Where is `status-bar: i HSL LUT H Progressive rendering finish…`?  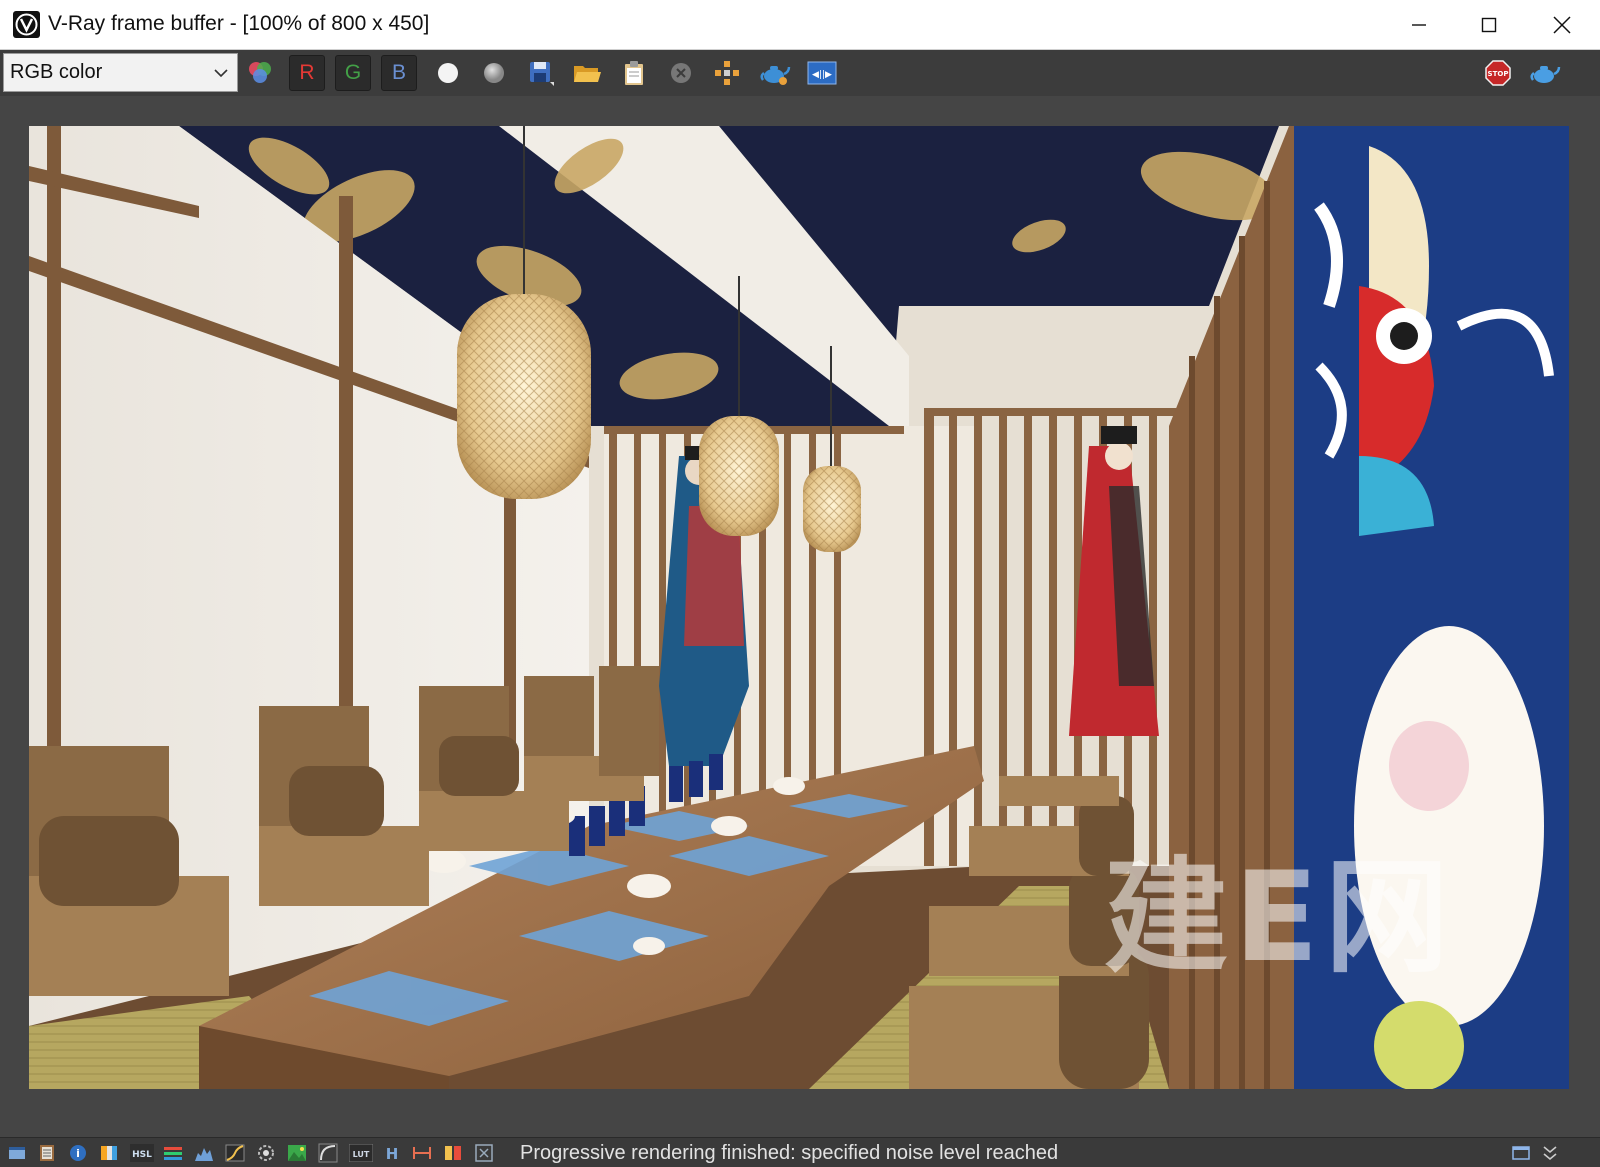
status-bar: i HSL LUT H Progressive rendering finish… is located at coordinates (800, 1152).